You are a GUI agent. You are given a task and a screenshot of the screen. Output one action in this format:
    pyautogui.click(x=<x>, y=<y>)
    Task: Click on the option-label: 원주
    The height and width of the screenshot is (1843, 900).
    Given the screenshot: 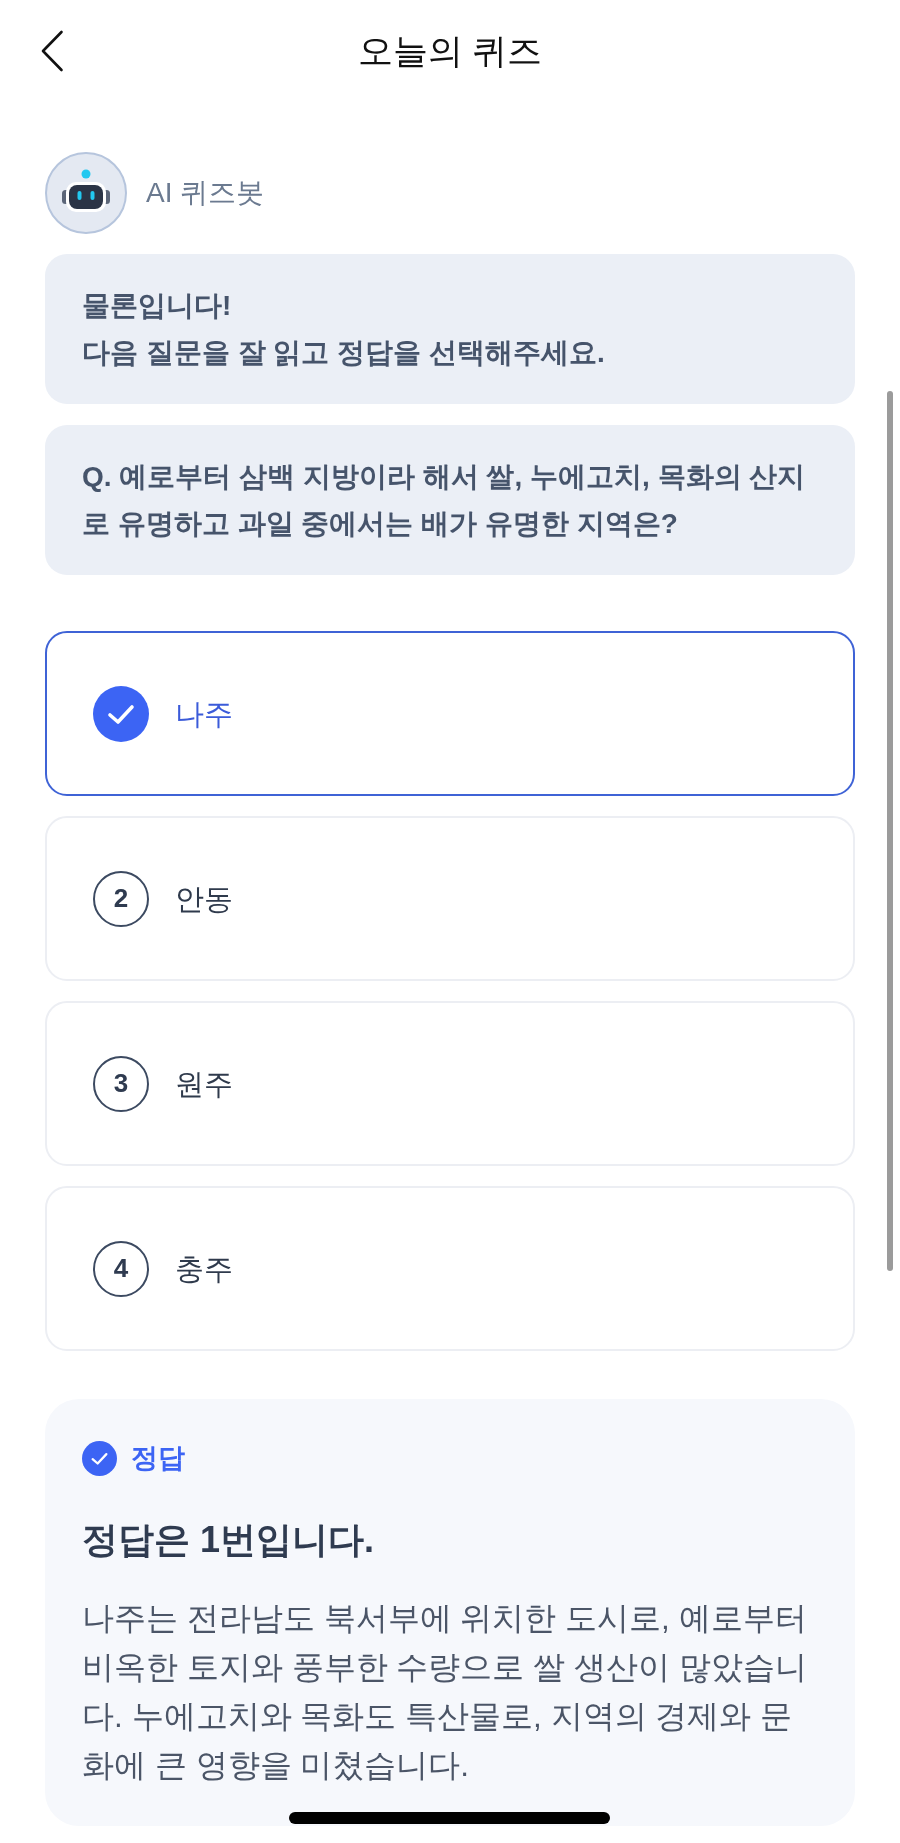 What is the action you would take?
    pyautogui.click(x=204, y=1084)
    